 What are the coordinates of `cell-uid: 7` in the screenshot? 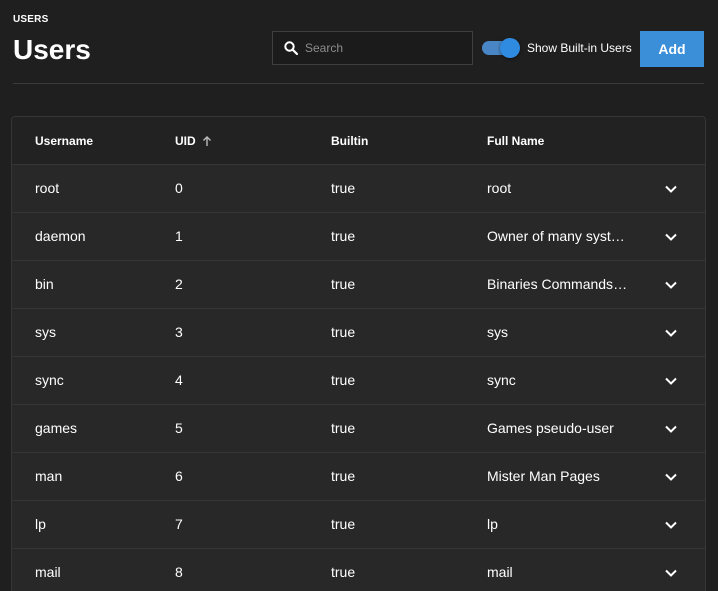 It's located at (179, 524).